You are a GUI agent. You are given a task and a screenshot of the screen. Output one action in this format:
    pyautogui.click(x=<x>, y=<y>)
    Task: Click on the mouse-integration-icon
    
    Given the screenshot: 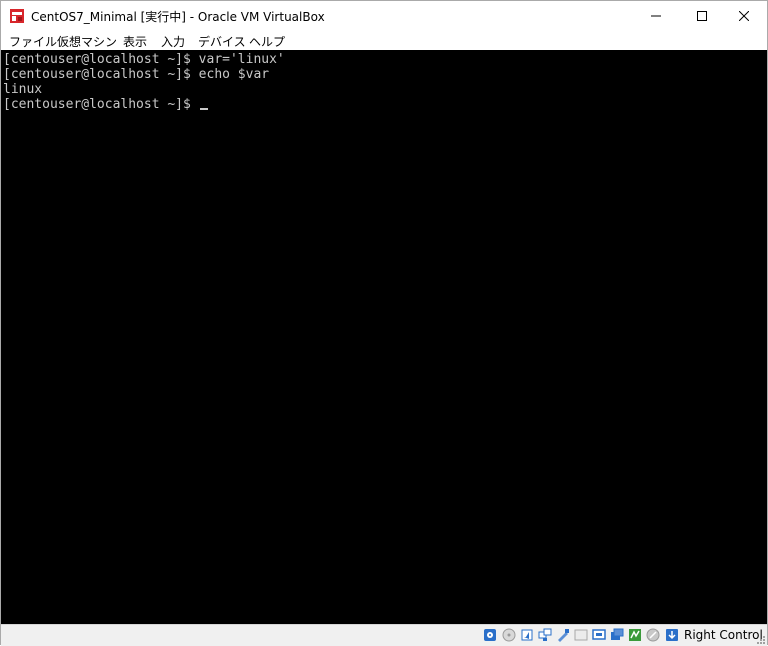 What is the action you would take?
    pyautogui.click(x=653, y=635)
    